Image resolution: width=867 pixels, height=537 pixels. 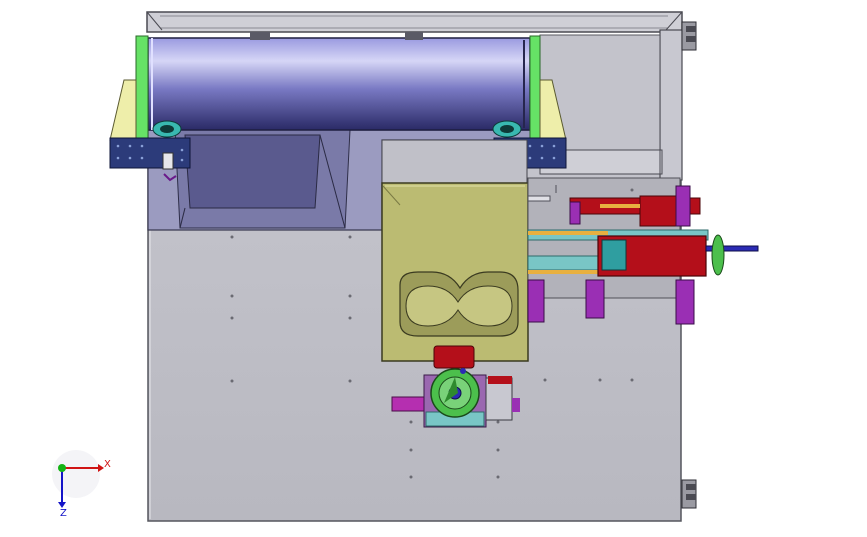 What do you see at coordinates (63, 513) in the screenshot?
I see `z-axis-label: Z` at bounding box center [63, 513].